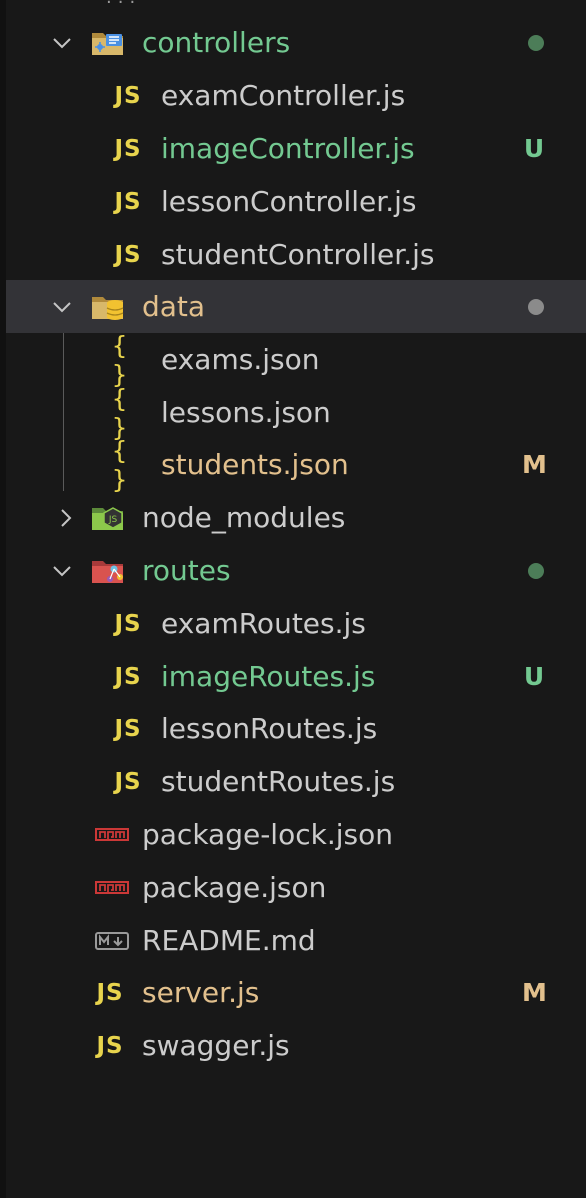 The width and height of the screenshot is (586, 1198). What do you see at coordinates (283, 95) in the screenshot?
I see `file-label: examController.js` at bounding box center [283, 95].